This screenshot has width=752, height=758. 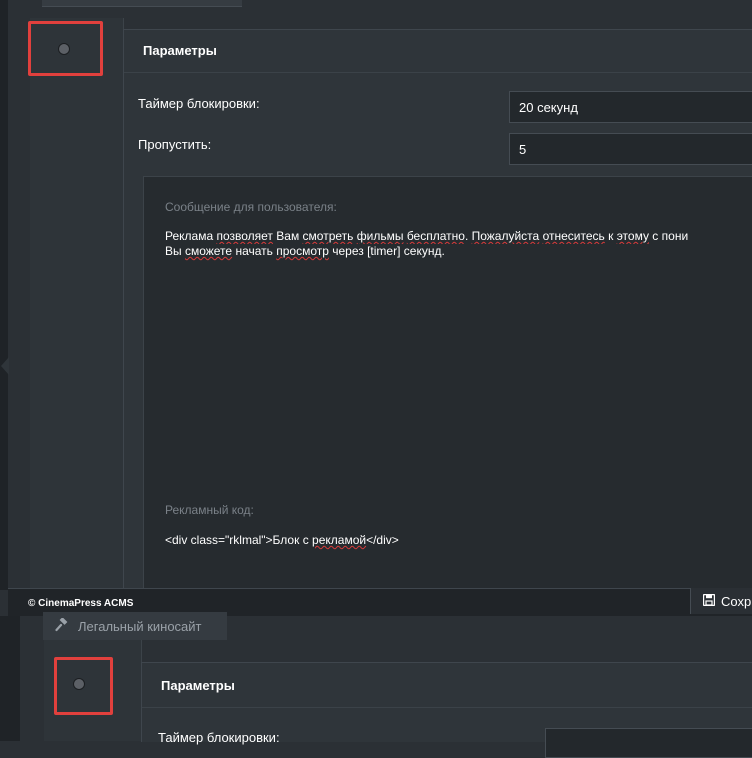 What do you see at coordinates (709, 601) in the screenshot?
I see `floppy-disk-icon` at bounding box center [709, 601].